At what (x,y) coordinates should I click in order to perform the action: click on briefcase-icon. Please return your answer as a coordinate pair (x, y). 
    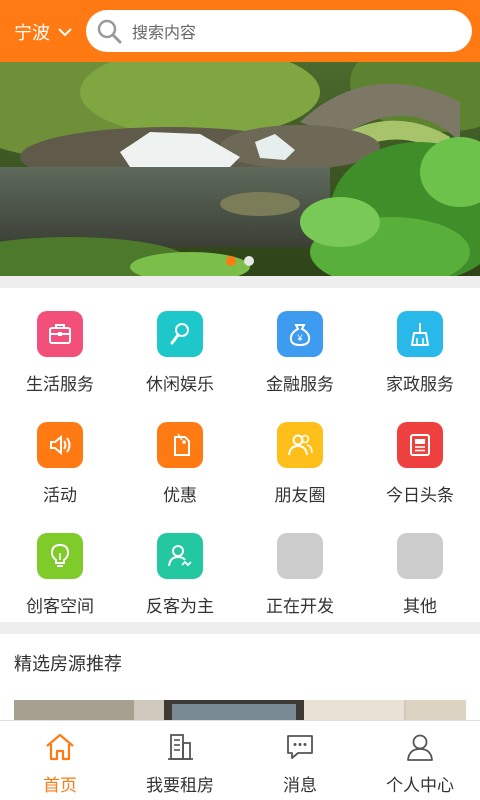
    Looking at the image, I should click on (60, 334).